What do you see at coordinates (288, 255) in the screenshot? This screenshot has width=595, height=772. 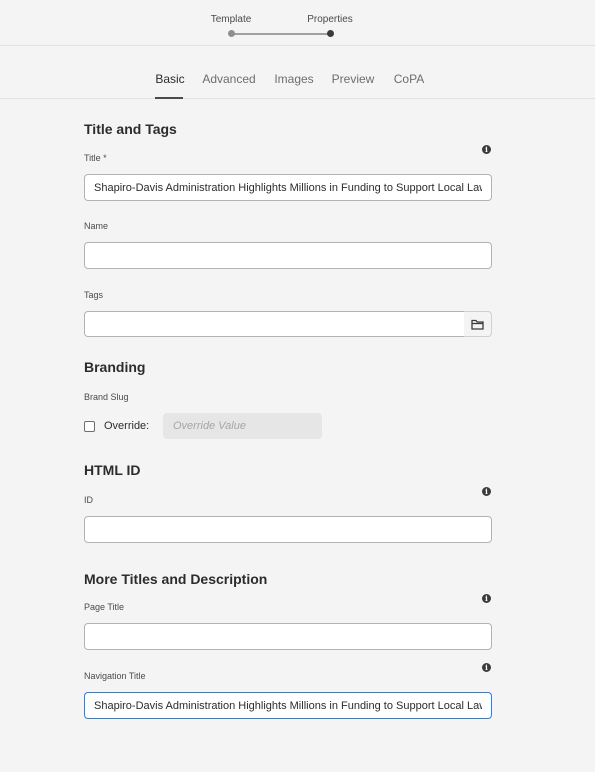 I see `name-input` at bounding box center [288, 255].